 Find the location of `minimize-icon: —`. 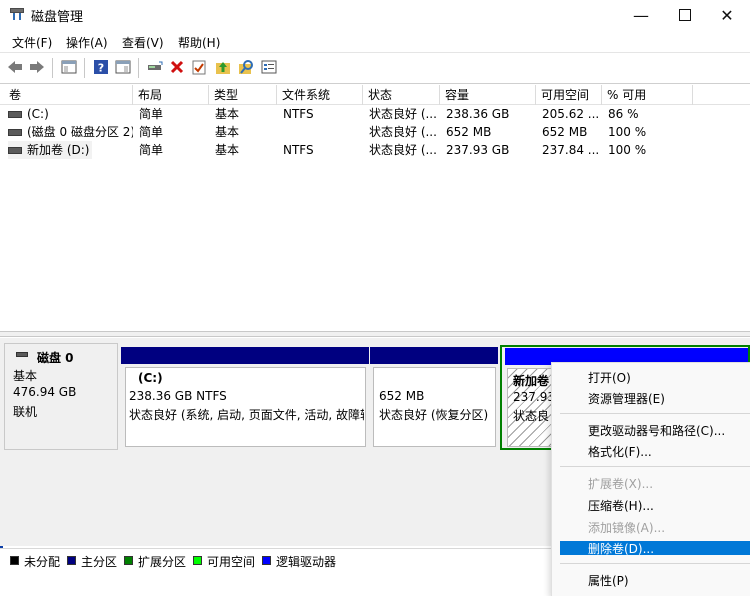

minimize-icon: — is located at coordinates (641, 15).